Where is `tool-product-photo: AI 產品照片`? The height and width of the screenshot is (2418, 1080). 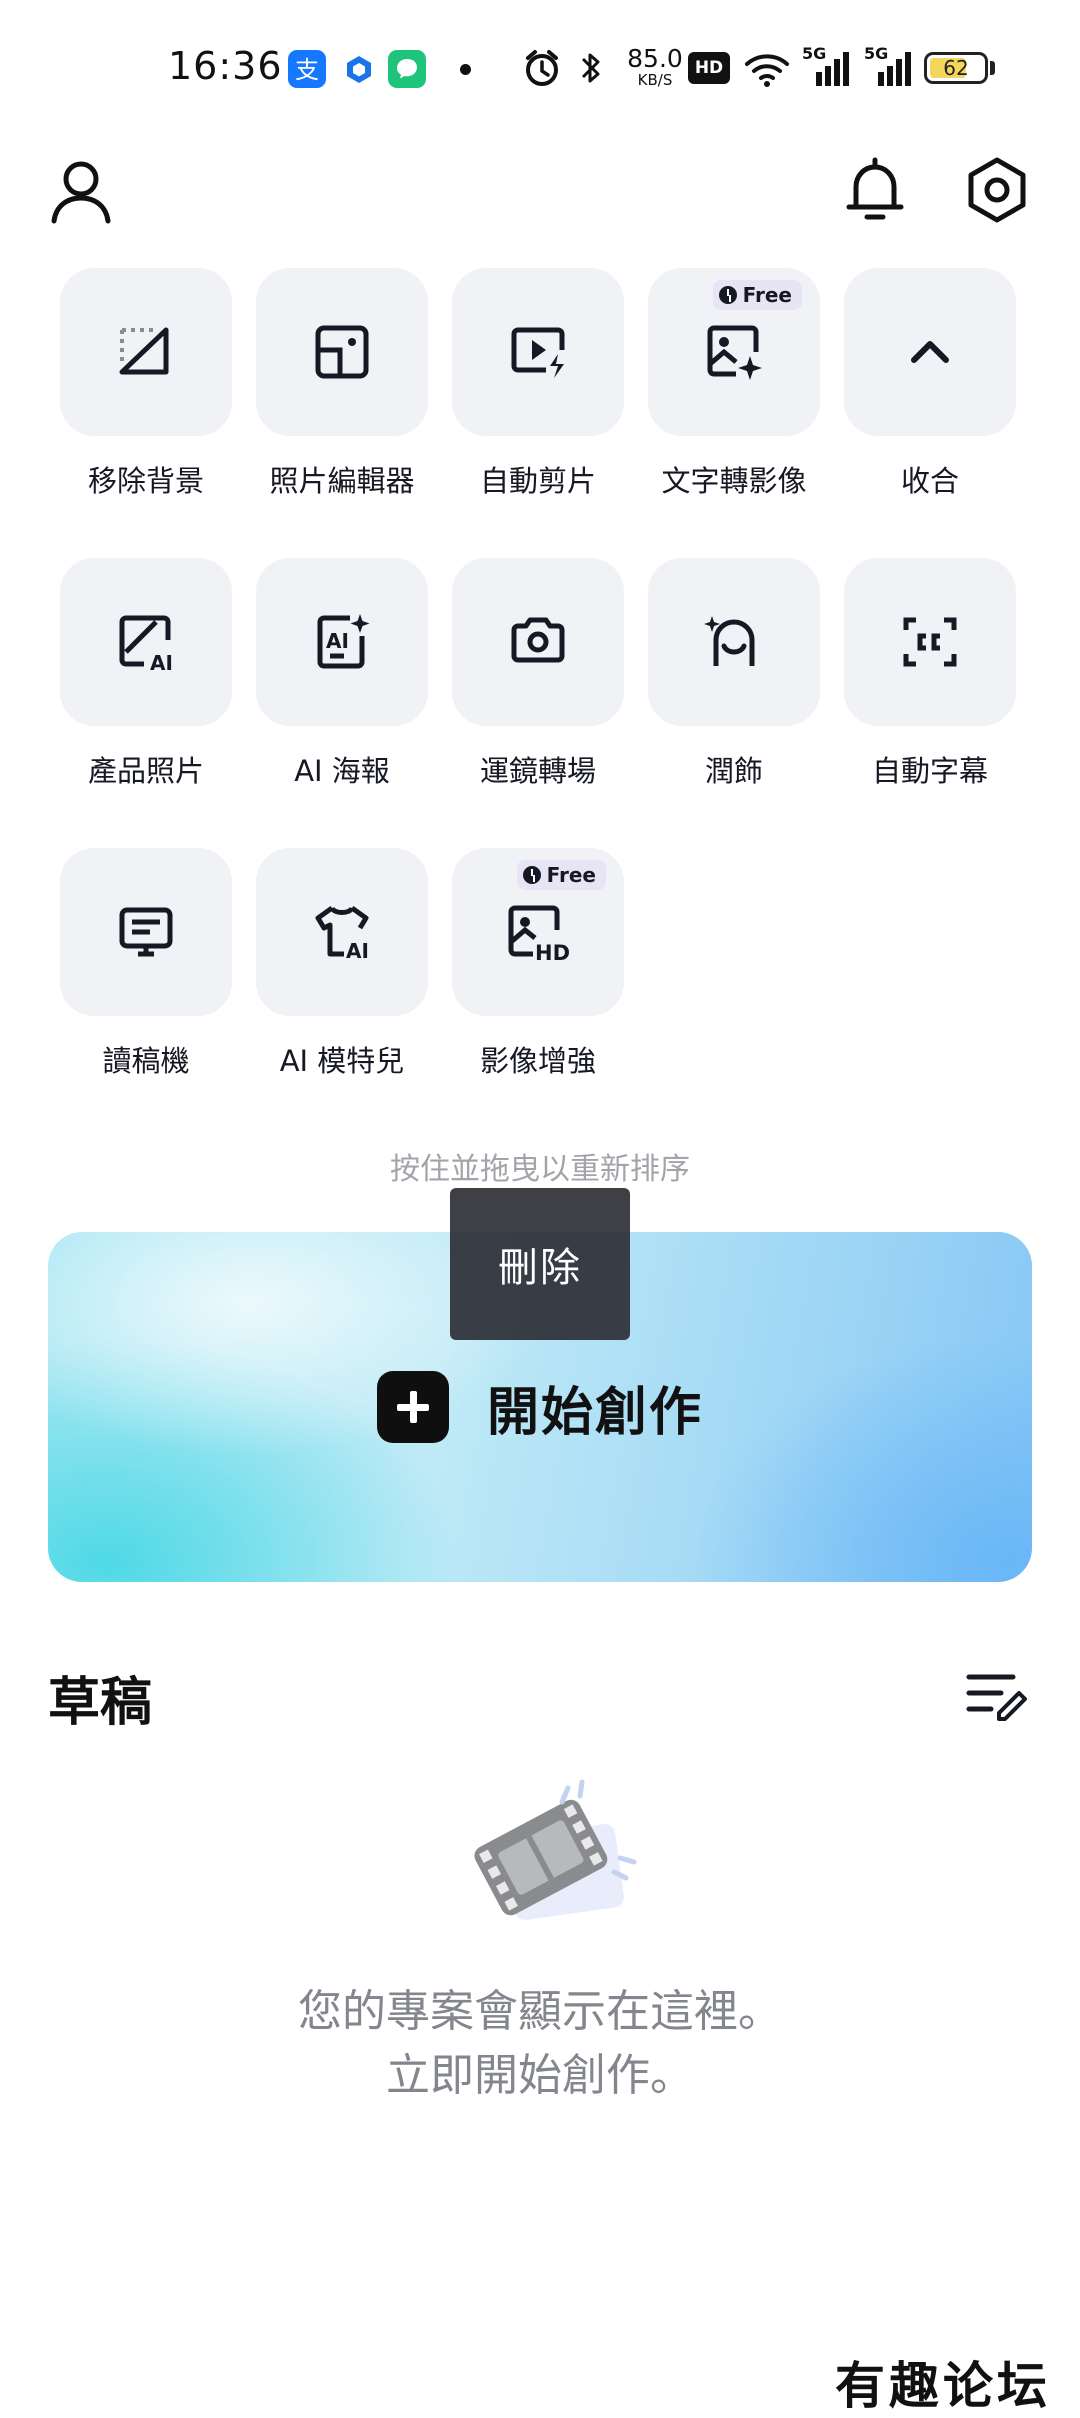
tool-product-photo: AI 產品照片 is located at coordinates (146, 674).